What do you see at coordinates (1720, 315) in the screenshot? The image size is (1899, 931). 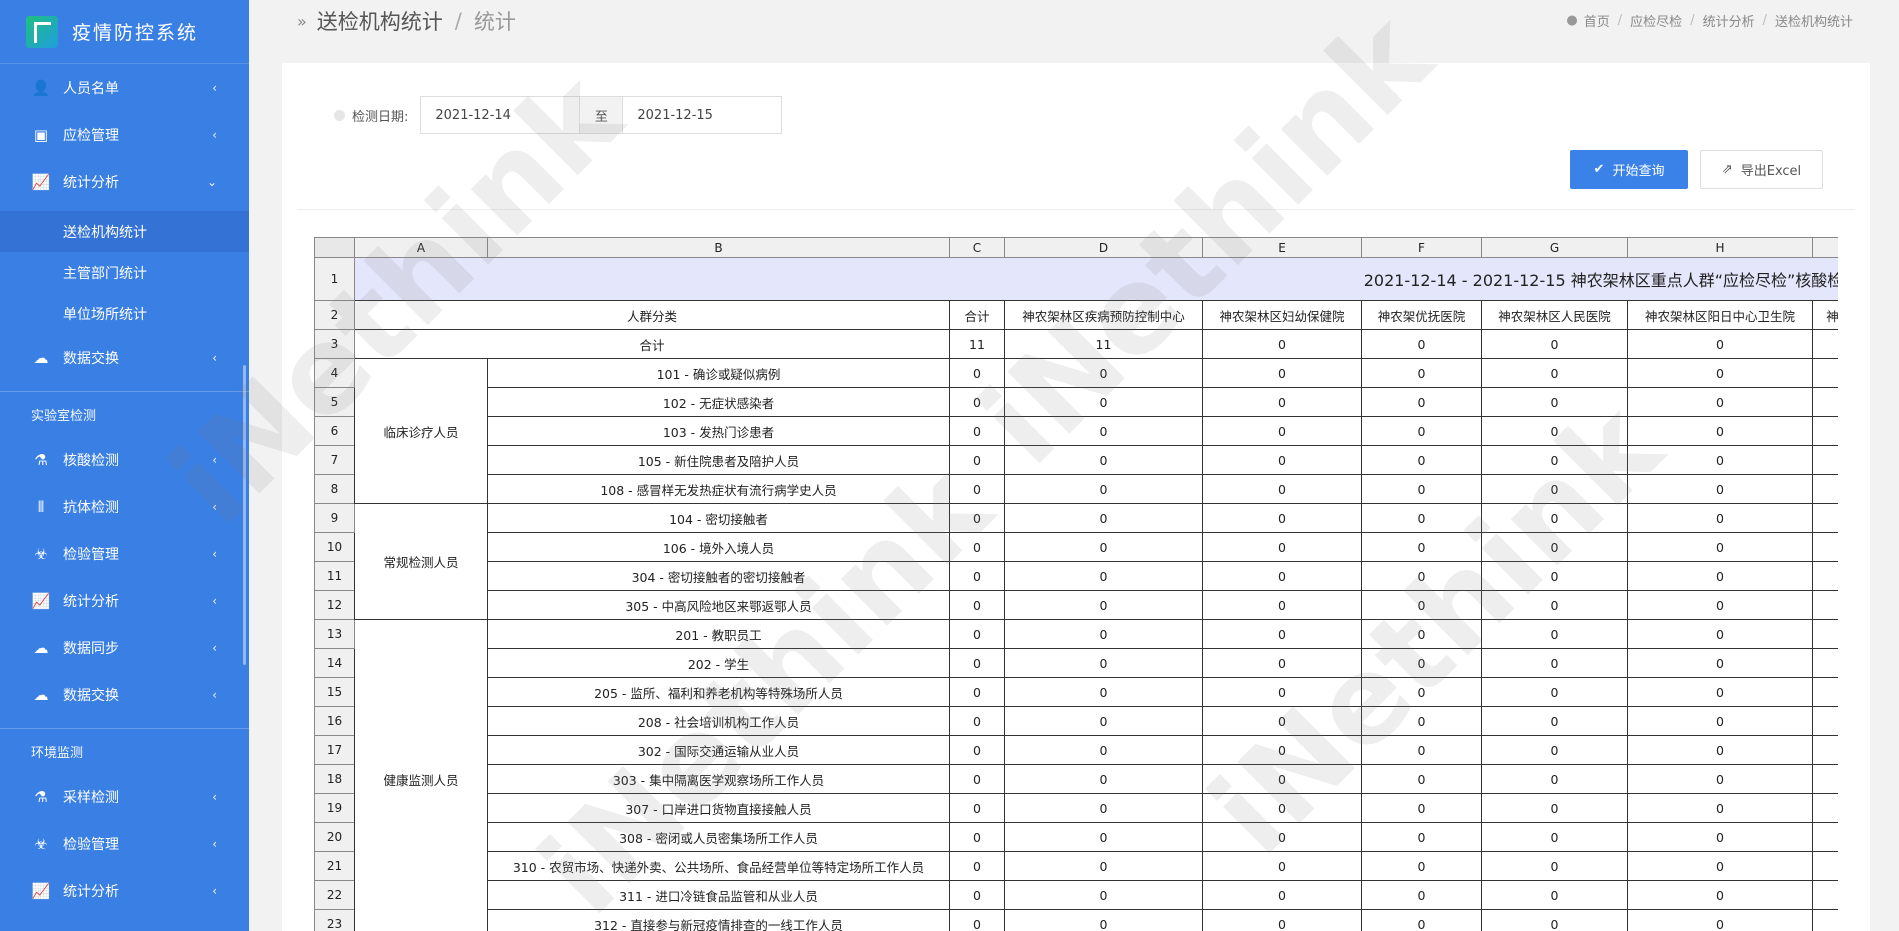 I see `org-header-cell: 神农架林区阳日中心卫生院` at bounding box center [1720, 315].